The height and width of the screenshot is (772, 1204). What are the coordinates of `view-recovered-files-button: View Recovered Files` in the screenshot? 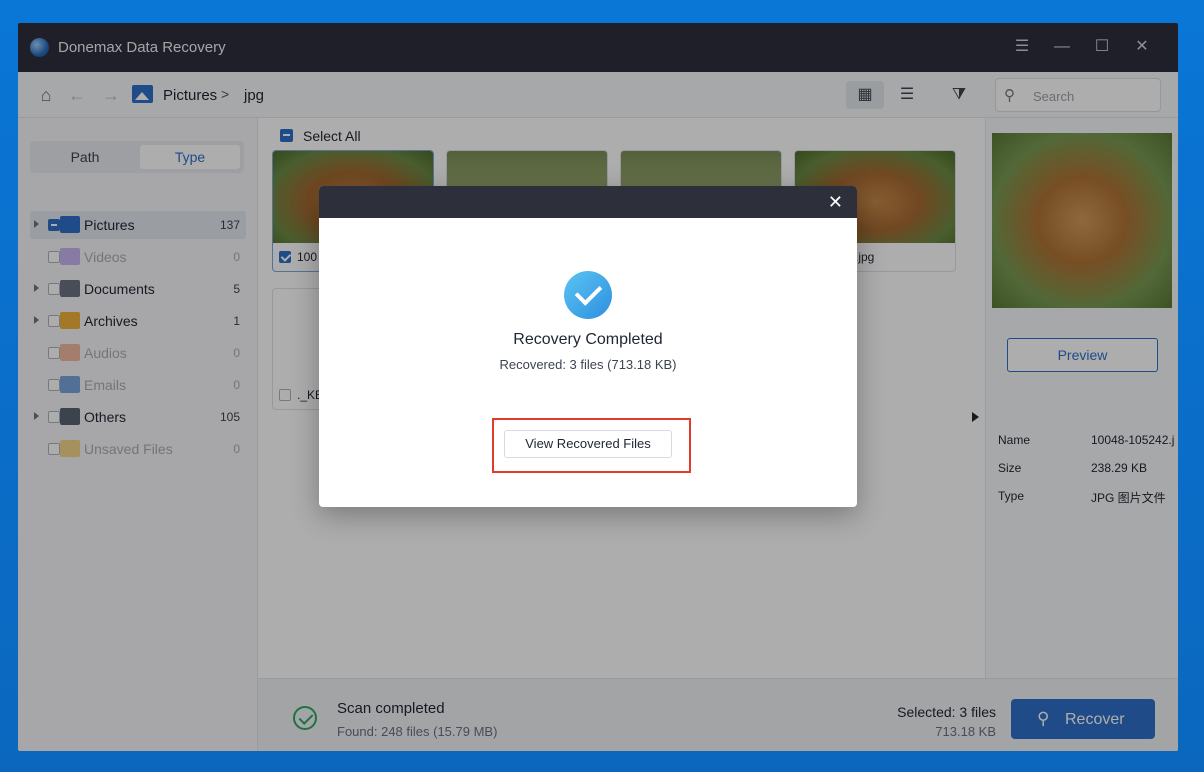 It's located at (588, 444).